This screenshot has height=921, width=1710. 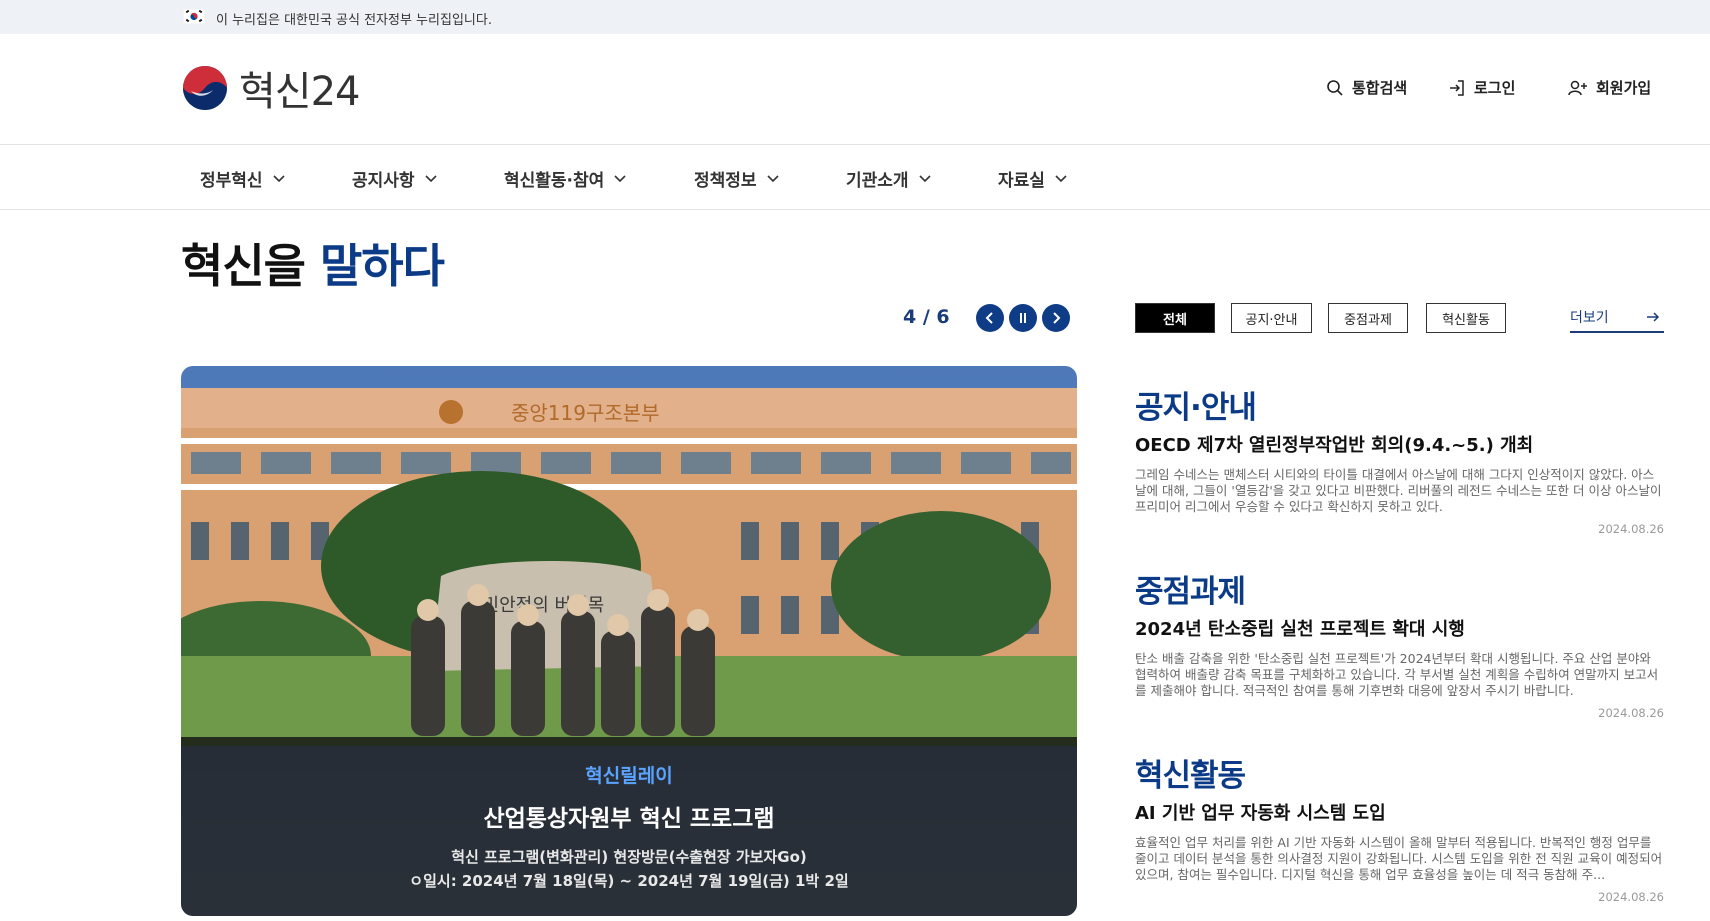 What do you see at coordinates (383, 181) in the screenshot?
I see `nav-item-label: 공지사항` at bounding box center [383, 181].